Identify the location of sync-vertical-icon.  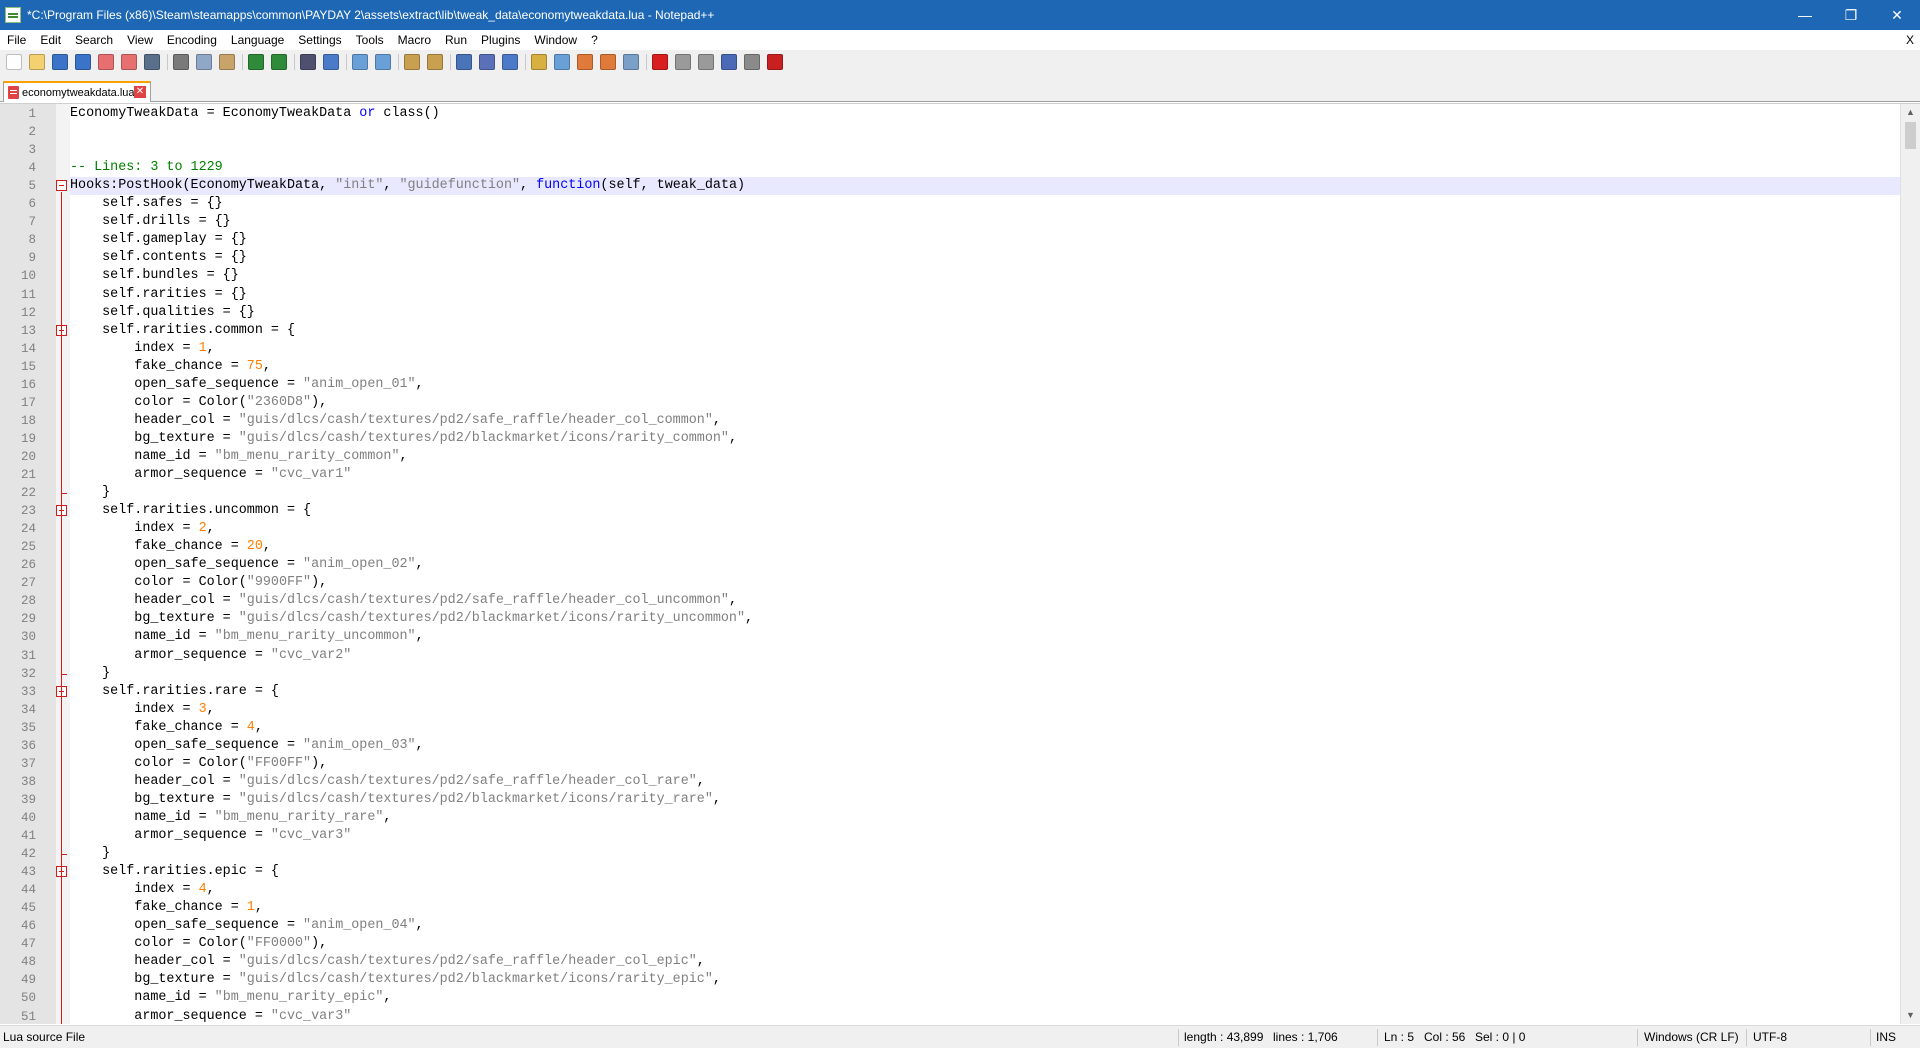
(412, 62).